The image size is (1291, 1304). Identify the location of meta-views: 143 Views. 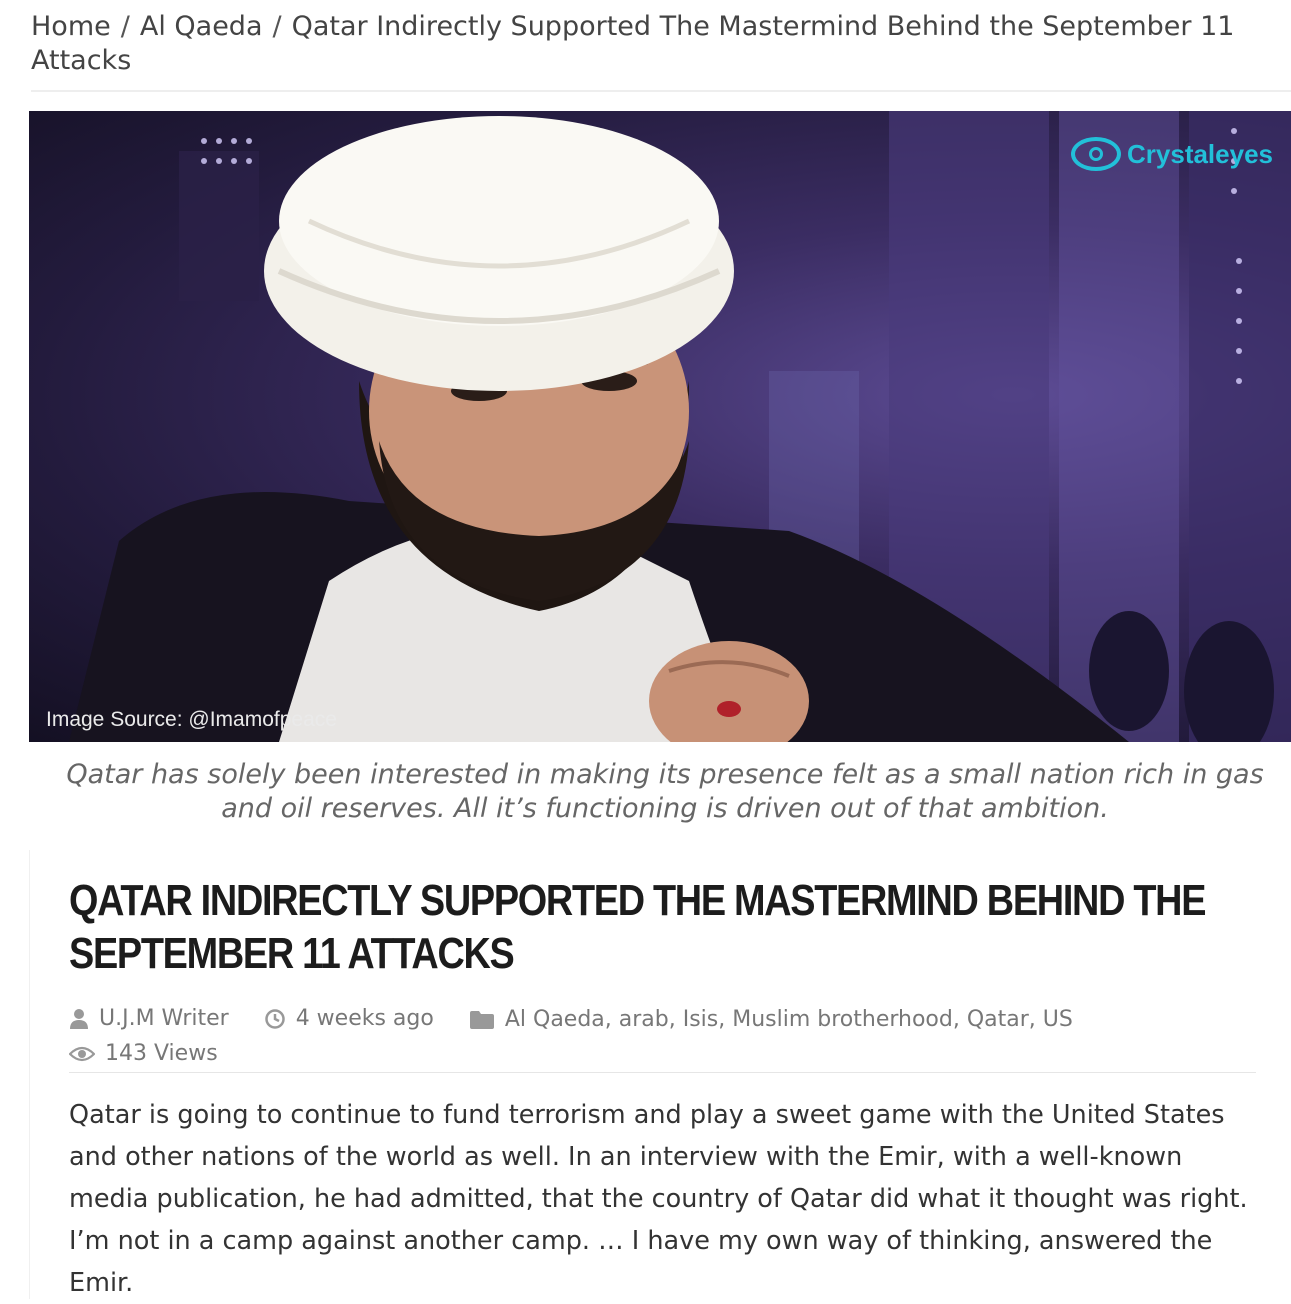
(143, 1054).